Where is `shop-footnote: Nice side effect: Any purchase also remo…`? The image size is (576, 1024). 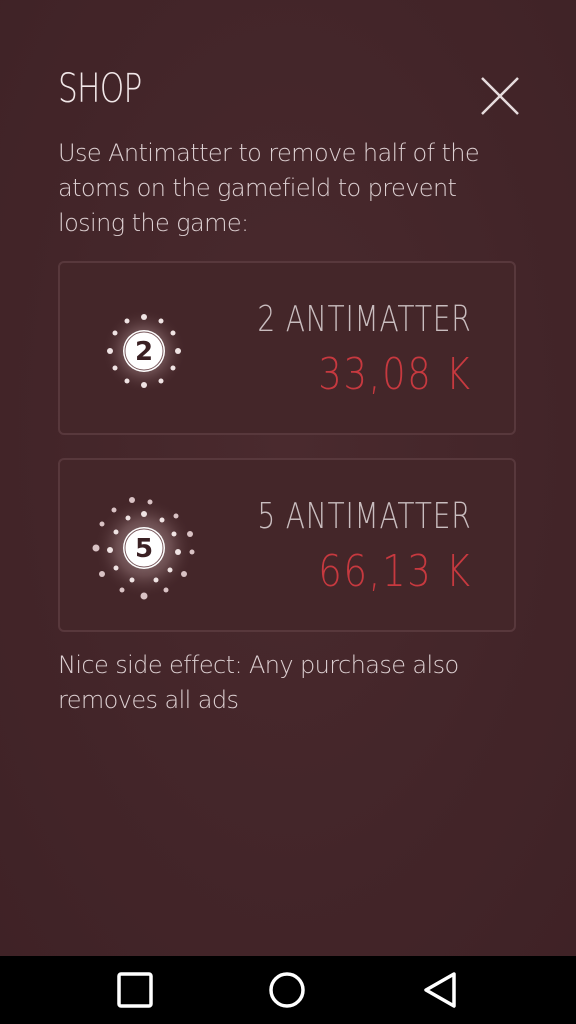 shop-footnote: Nice side effect: Any purchase also remo… is located at coordinates (258, 682).